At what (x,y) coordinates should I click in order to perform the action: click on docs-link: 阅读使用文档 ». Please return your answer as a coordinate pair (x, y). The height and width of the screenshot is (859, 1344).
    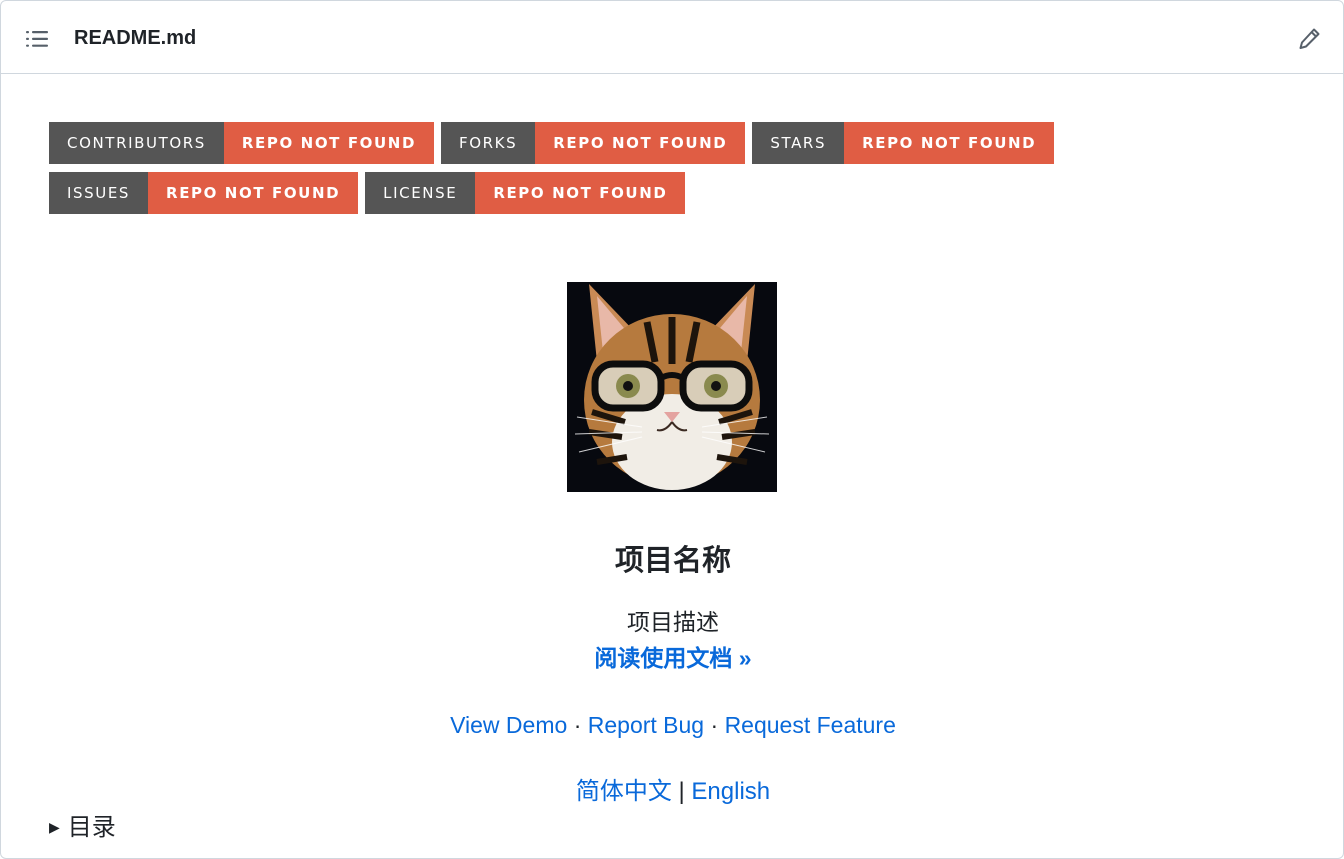
    Looking at the image, I should click on (672, 658).